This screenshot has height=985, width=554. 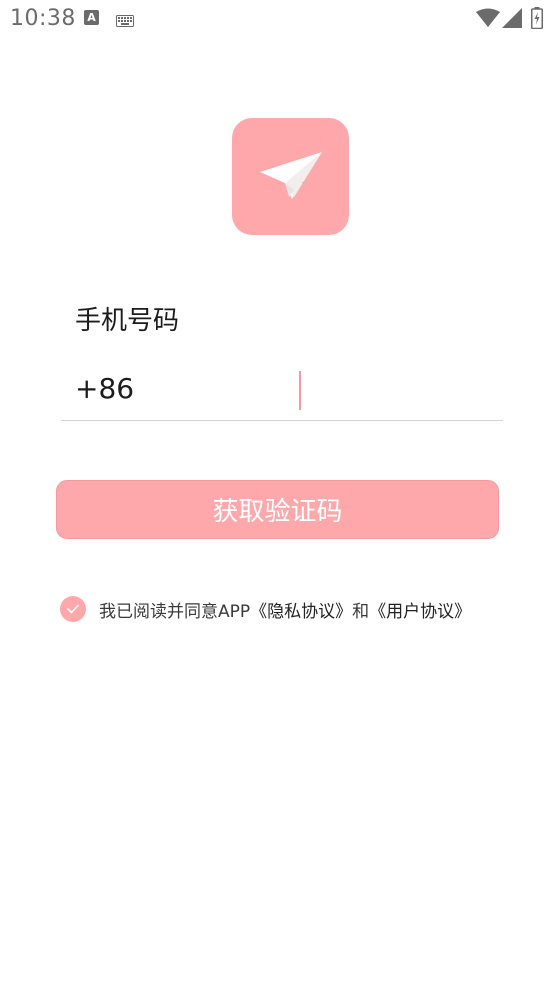 I want to click on input-underline, so click(x=282, y=420).